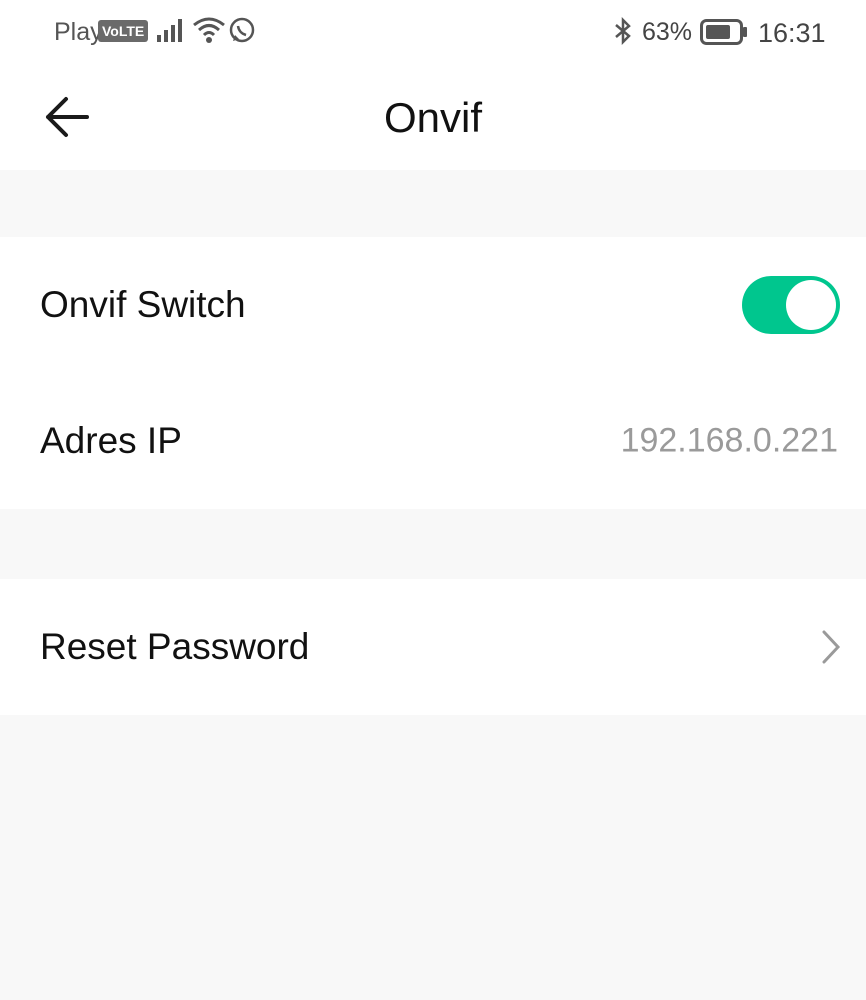 Image resolution: width=866 pixels, height=1000 pixels. What do you see at coordinates (723, 32) in the screenshot?
I see `battery-icon` at bounding box center [723, 32].